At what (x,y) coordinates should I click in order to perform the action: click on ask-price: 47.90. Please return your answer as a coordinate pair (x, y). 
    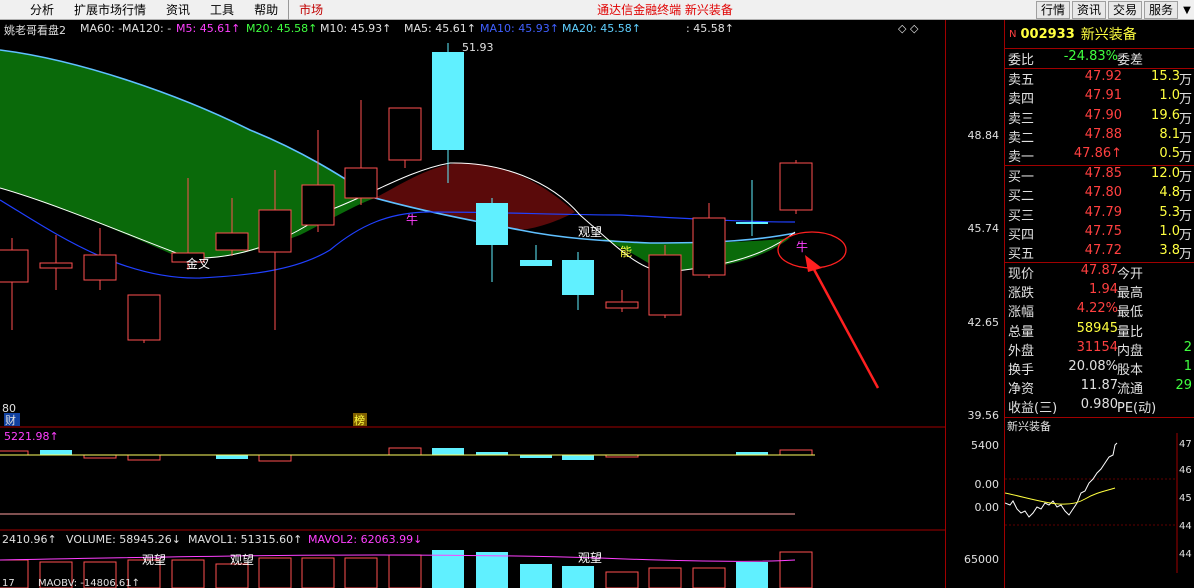
    Looking at the image, I should click on (1103, 115).